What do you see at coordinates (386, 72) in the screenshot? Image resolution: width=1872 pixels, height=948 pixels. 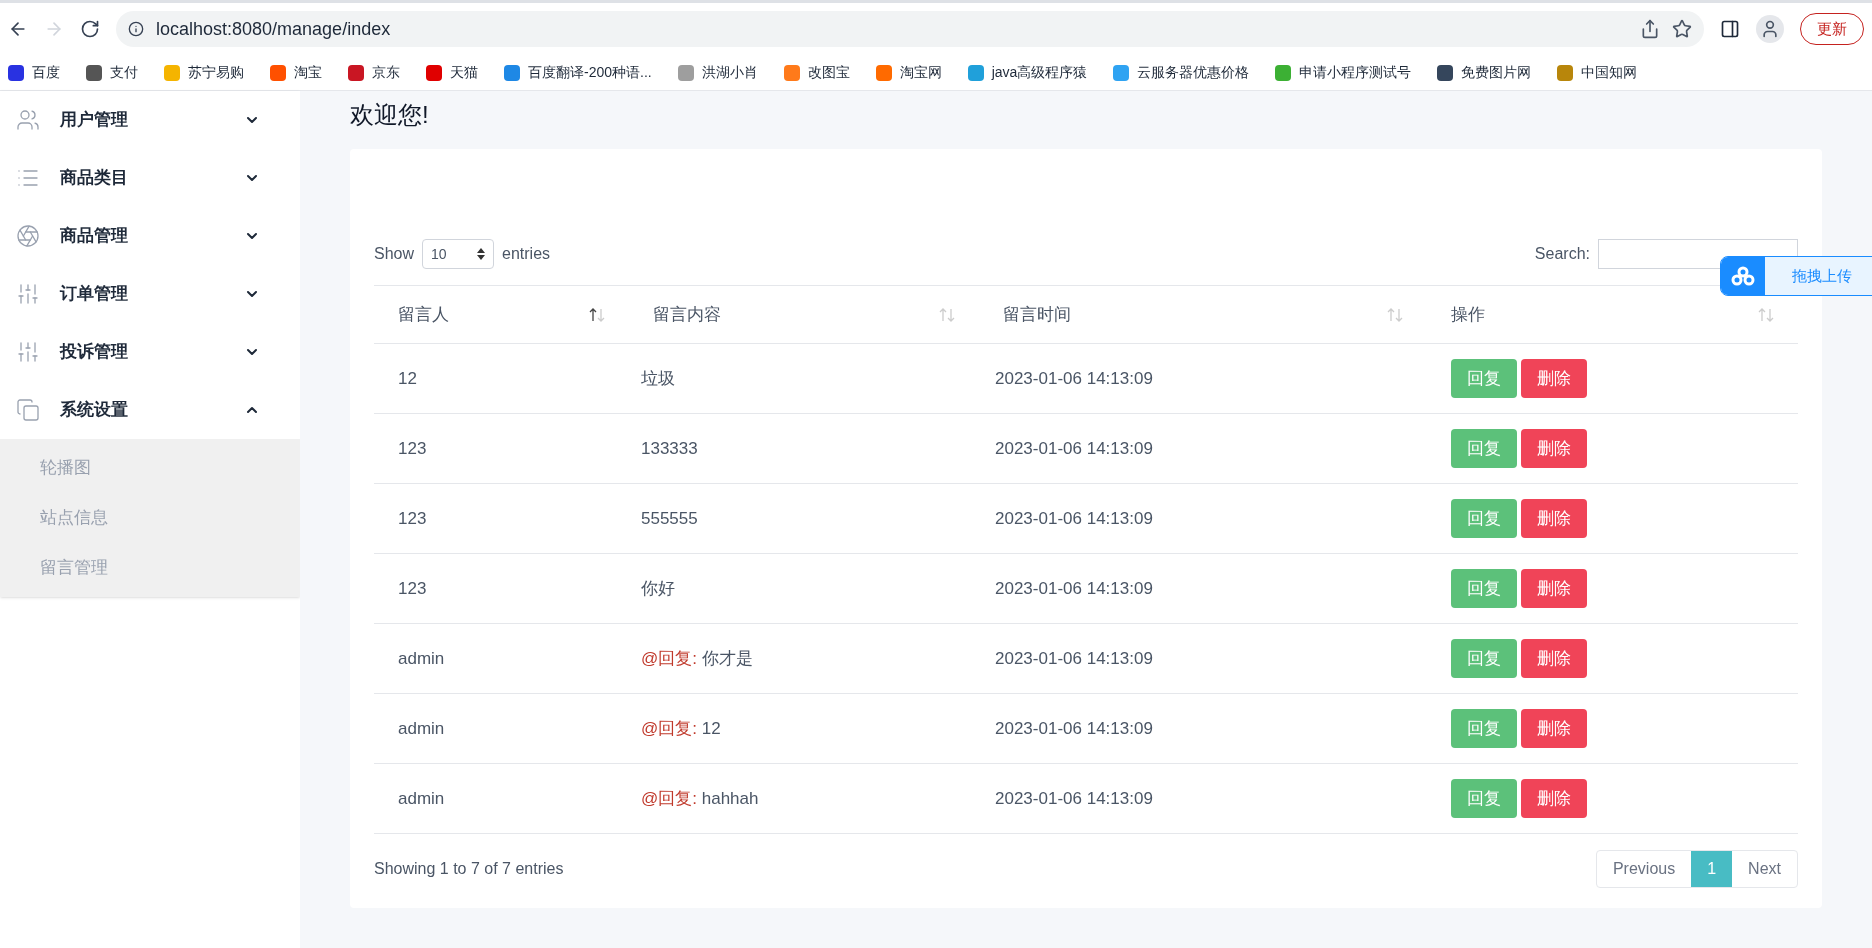 I see `bookmark-link: 京东` at bounding box center [386, 72].